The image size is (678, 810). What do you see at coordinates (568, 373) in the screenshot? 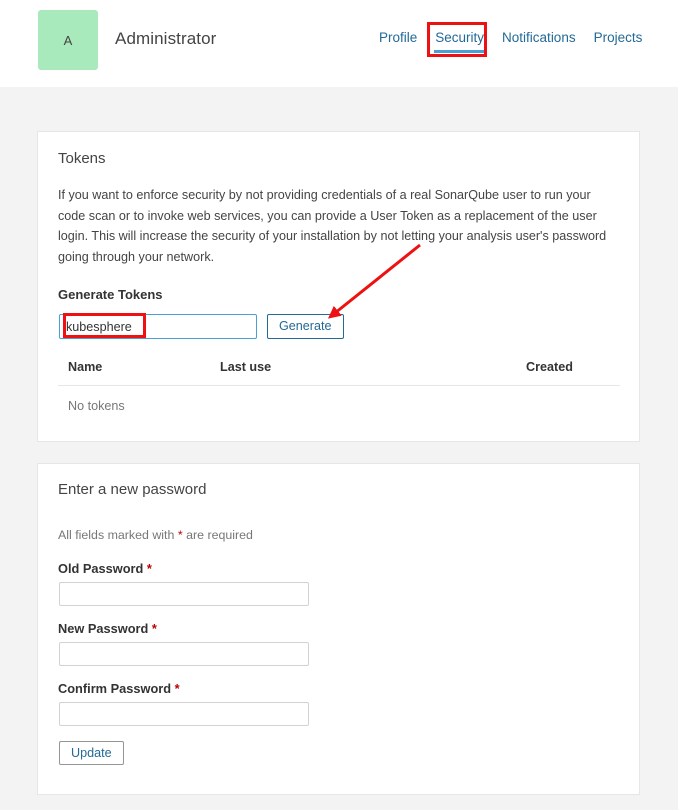
I see `column-header-created: Created` at bounding box center [568, 373].